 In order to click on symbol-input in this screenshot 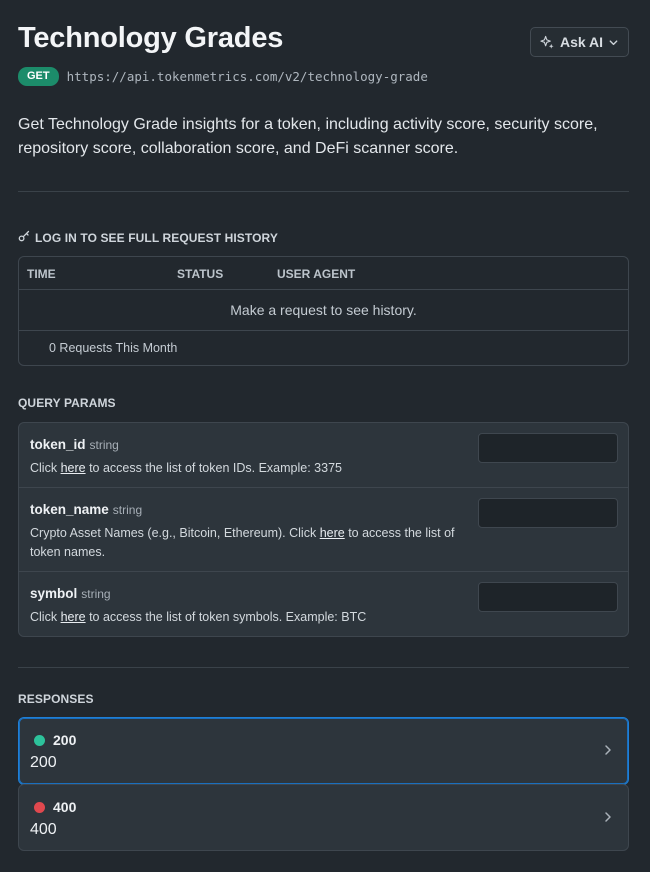, I will do `click(548, 597)`.